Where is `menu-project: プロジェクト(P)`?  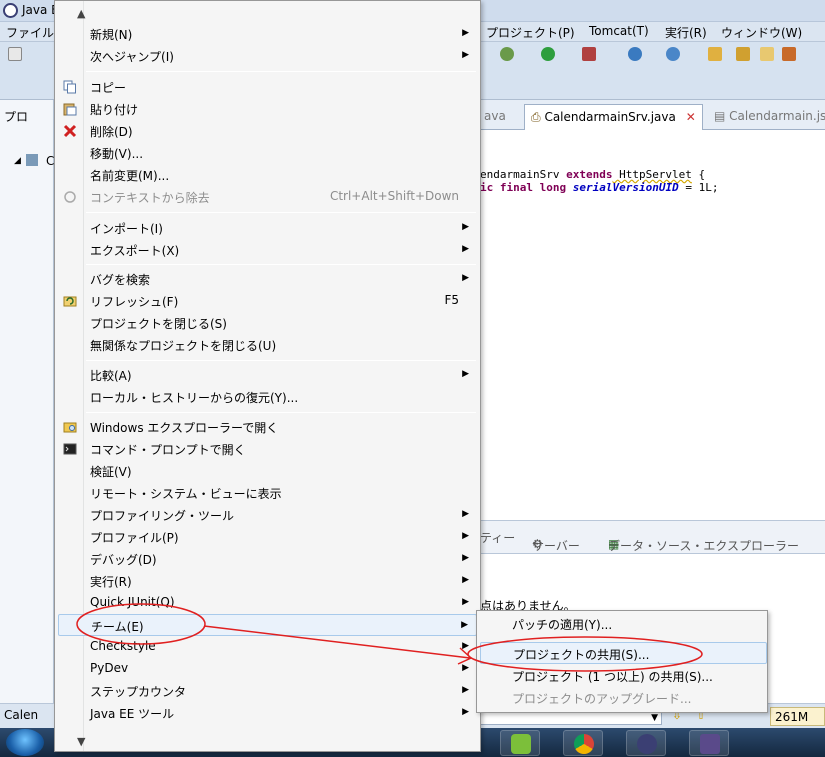 menu-project: プロジェクト(P) is located at coordinates (530, 32).